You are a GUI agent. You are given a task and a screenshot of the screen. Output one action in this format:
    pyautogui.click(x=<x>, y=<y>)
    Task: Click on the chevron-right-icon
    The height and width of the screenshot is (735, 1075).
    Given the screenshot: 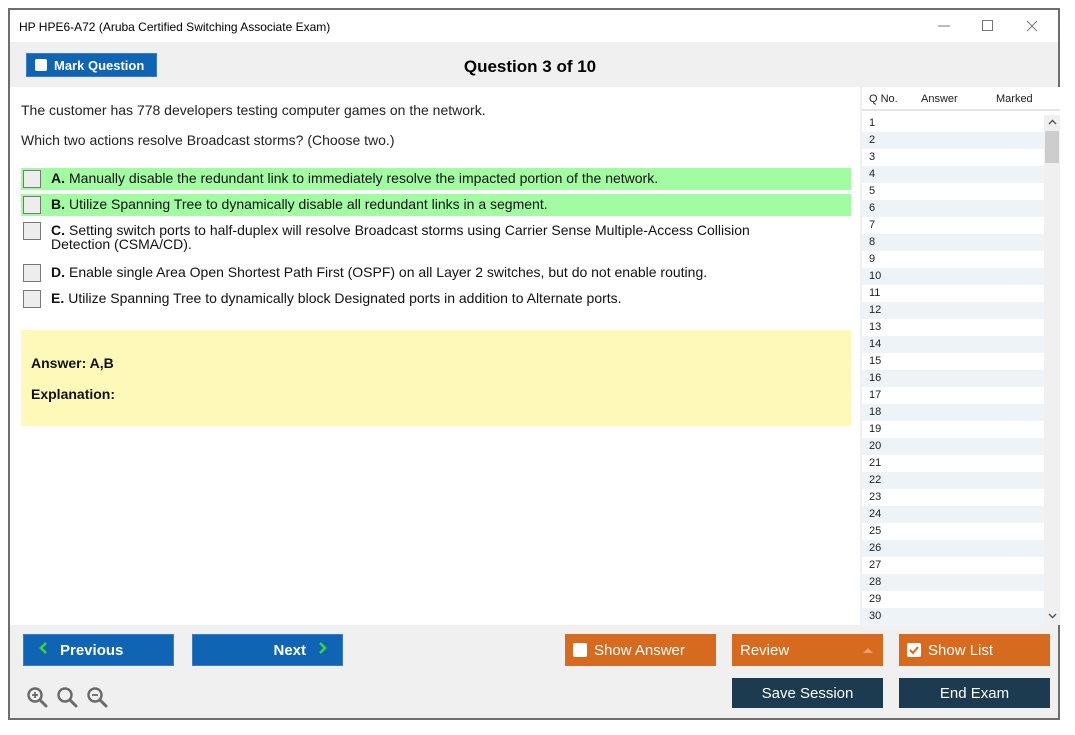 What is the action you would take?
    pyautogui.click(x=323, y=650)
    